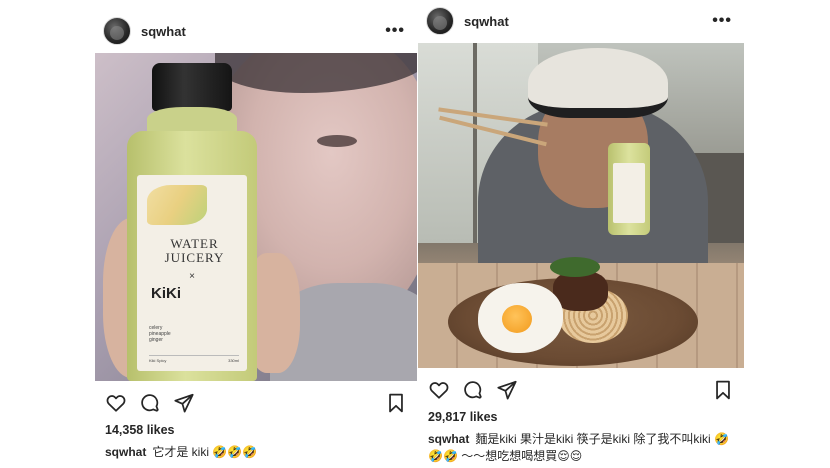  What do you see at coordinates (160, 334) in the screenshot?
I see `label-ingredients: celery pineapple ginger` at bounding box center [160, 334].